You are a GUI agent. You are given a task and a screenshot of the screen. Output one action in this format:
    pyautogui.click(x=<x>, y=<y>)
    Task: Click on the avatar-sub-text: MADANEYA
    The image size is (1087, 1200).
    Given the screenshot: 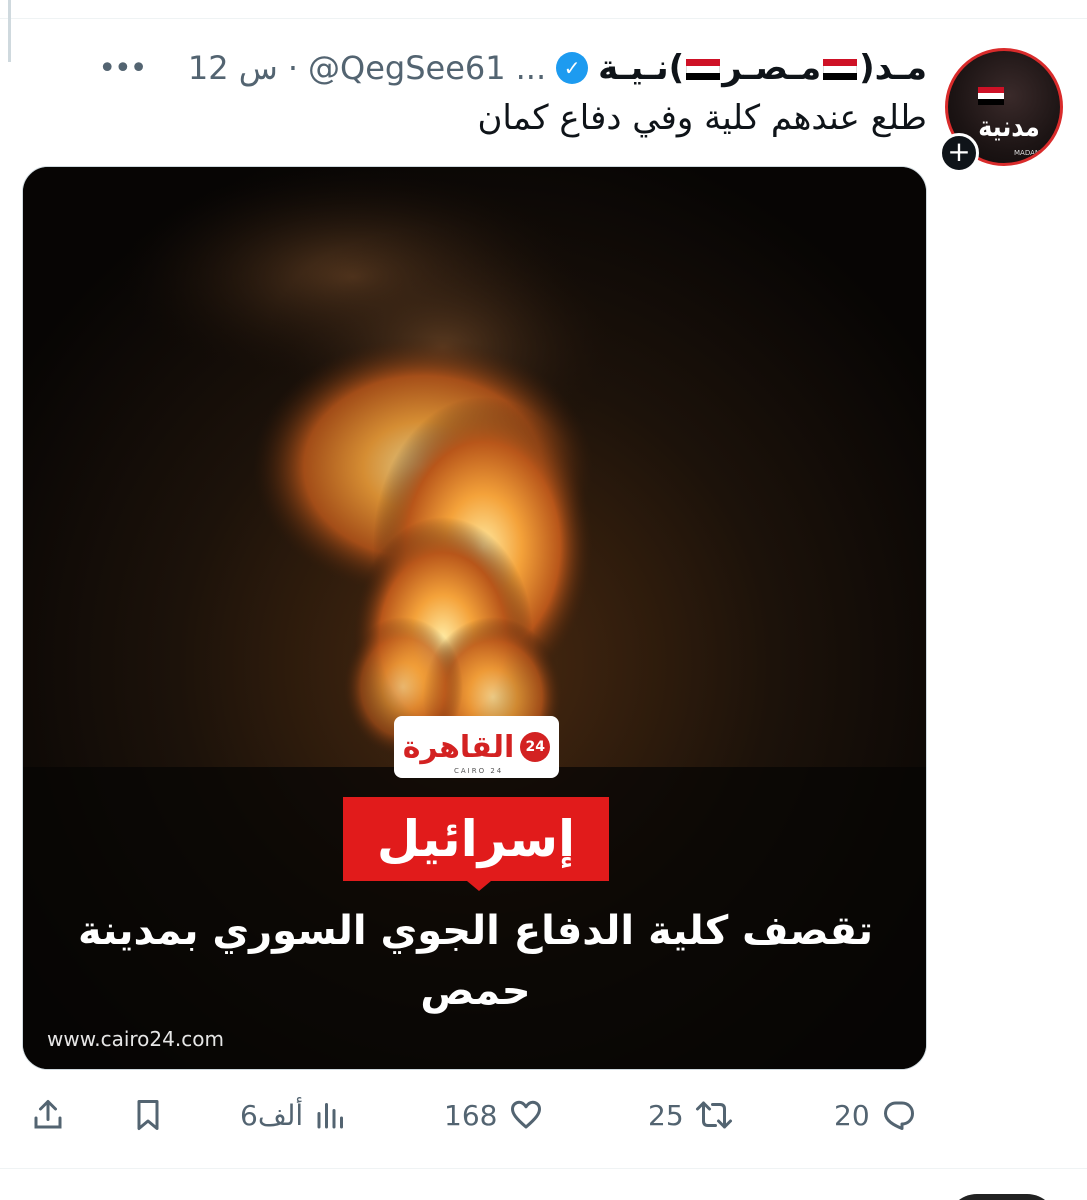 What is the action you would take?
    pyautogui.click(x=1034, y=153)
    